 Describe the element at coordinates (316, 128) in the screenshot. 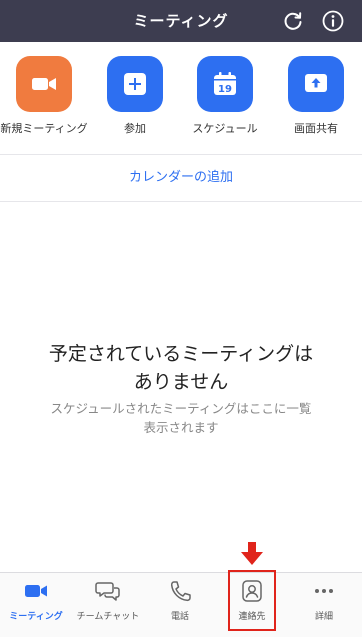

I see `share-screen-label: 画面共有` at that location.